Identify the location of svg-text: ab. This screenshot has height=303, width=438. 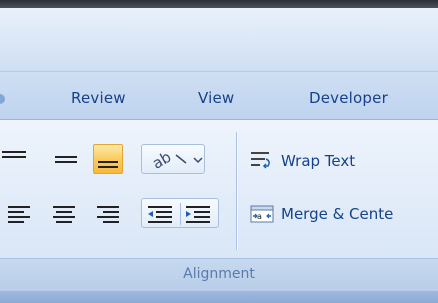
(161, 160).